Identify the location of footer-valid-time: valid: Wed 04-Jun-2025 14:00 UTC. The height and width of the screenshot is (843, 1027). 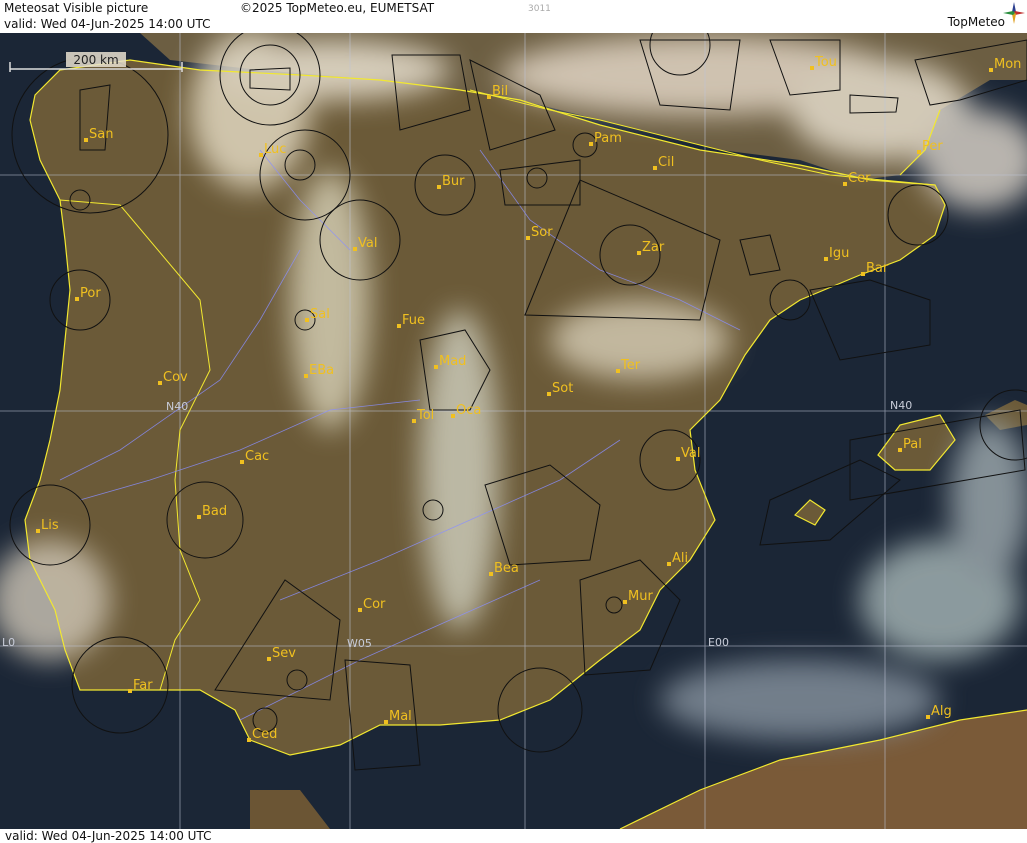
(108, 836).